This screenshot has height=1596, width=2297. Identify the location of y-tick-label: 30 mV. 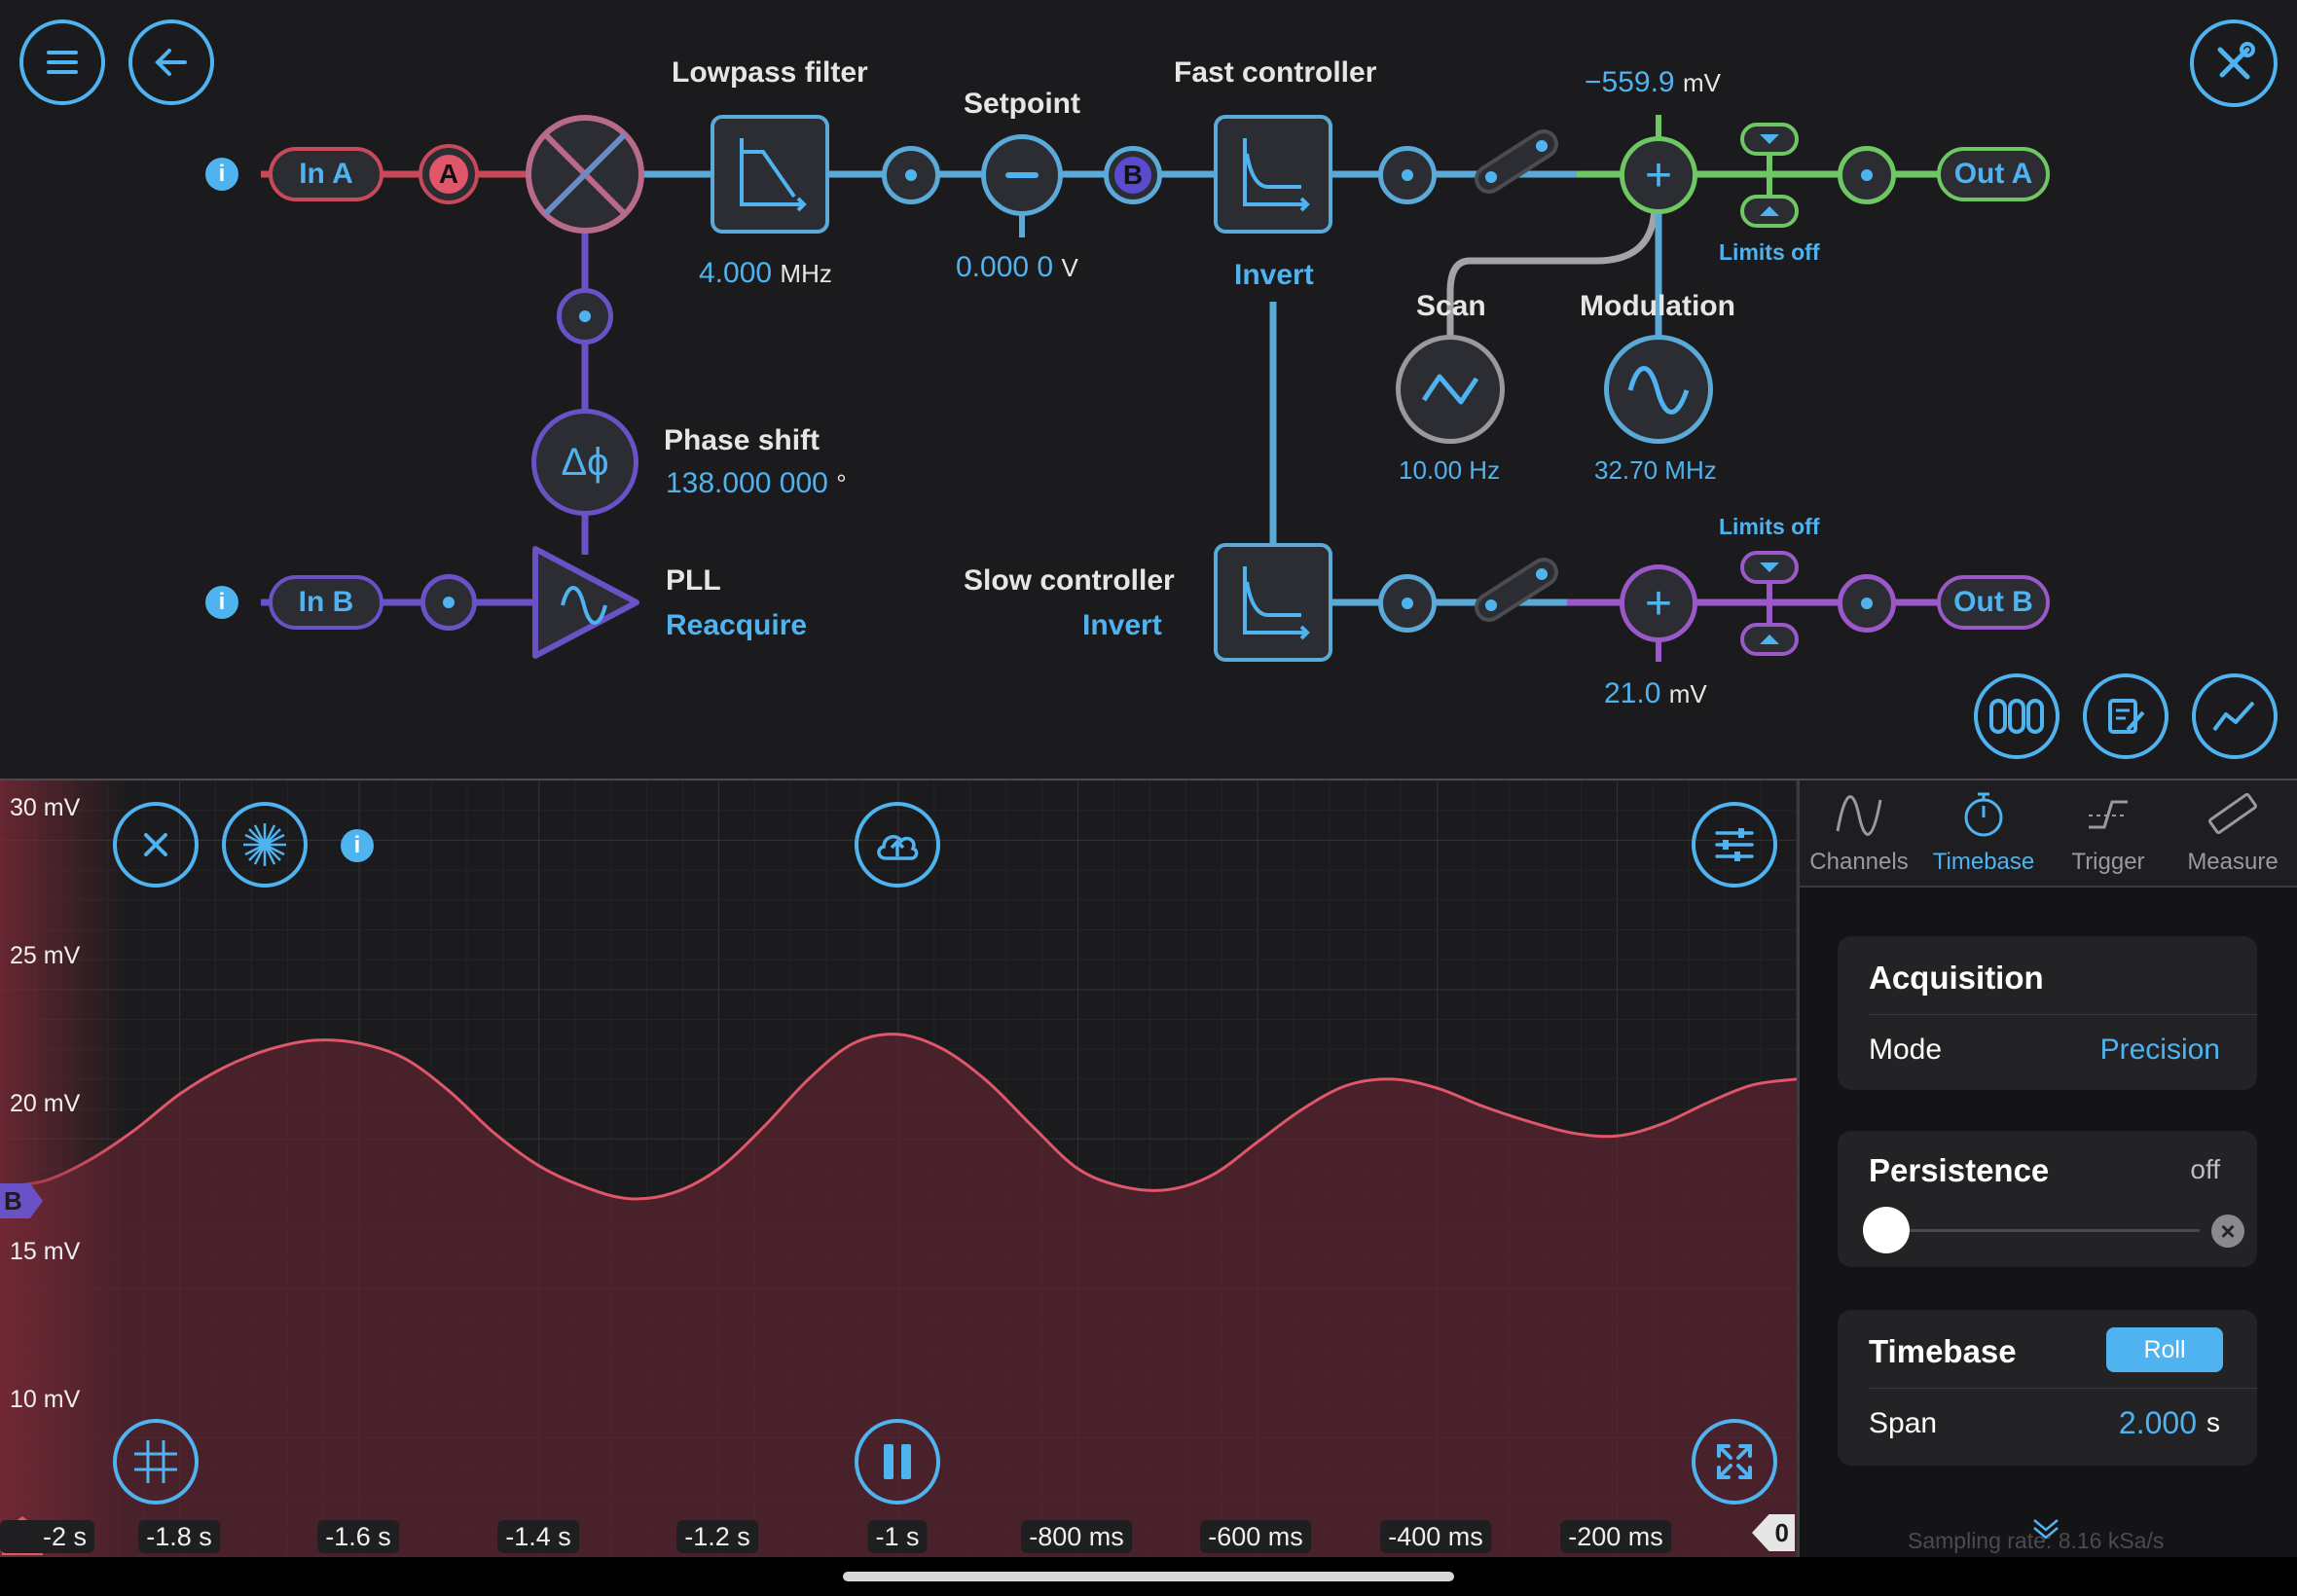
(45, 807).